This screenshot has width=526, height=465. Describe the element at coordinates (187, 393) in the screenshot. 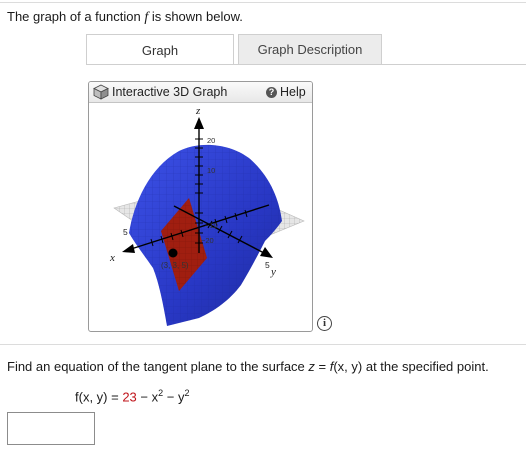

I see `formula-exp-y: 2` at that location.